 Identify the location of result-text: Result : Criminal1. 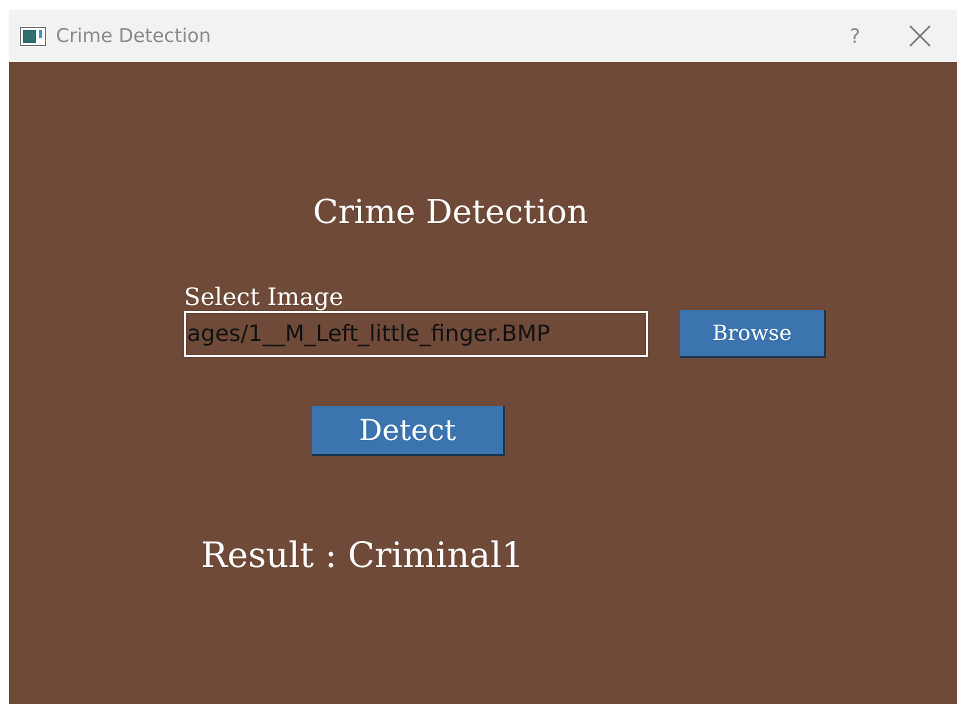
(362, 556).